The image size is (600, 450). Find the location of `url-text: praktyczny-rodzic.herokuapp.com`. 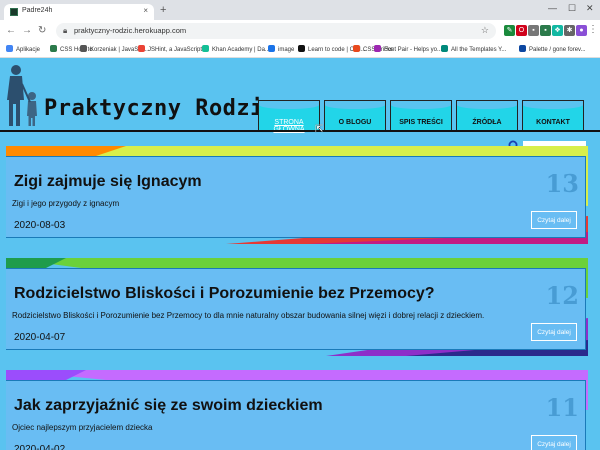

url-text: praktyczny-rodzic.herokuapp.com is located at coordinates (130, 30).